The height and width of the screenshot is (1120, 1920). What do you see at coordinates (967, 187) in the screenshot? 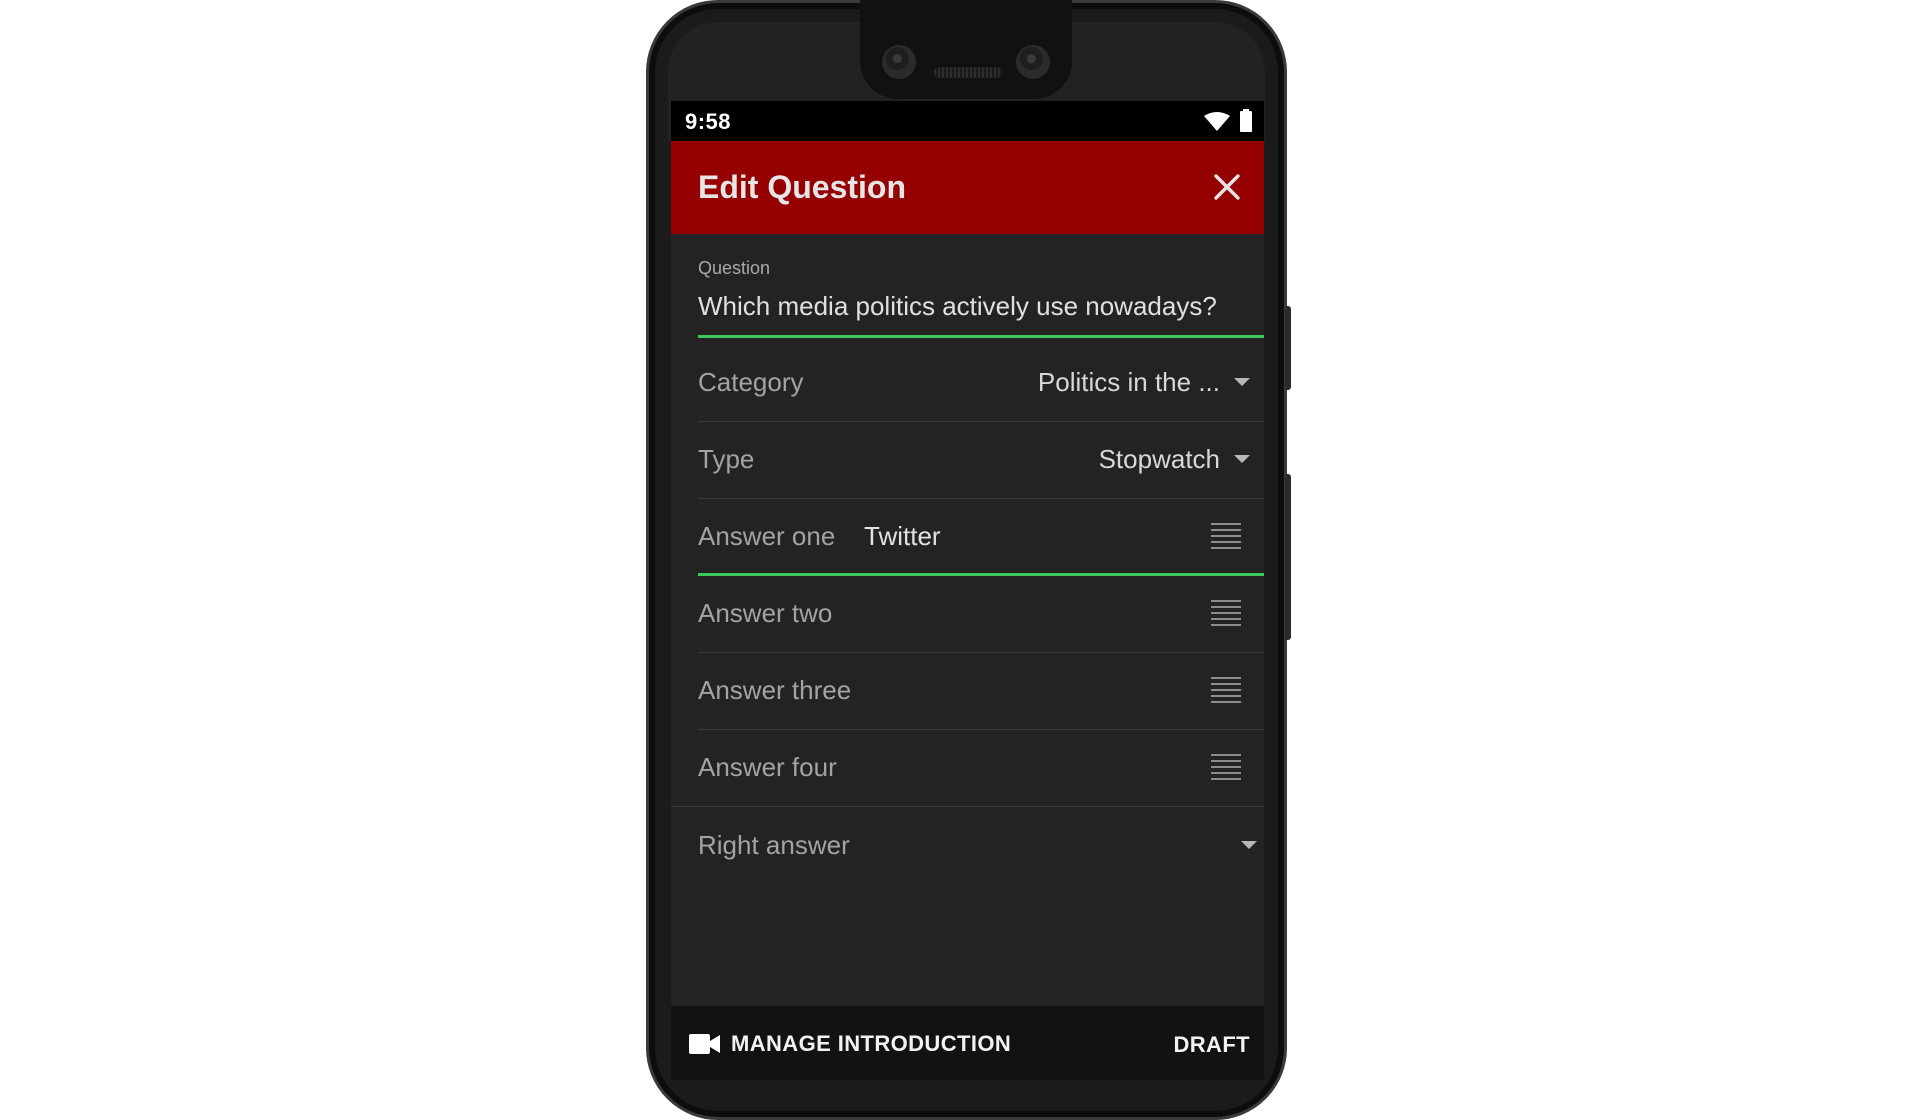
I see `app-bar: Edit Question` at bounding box center [967, 187].